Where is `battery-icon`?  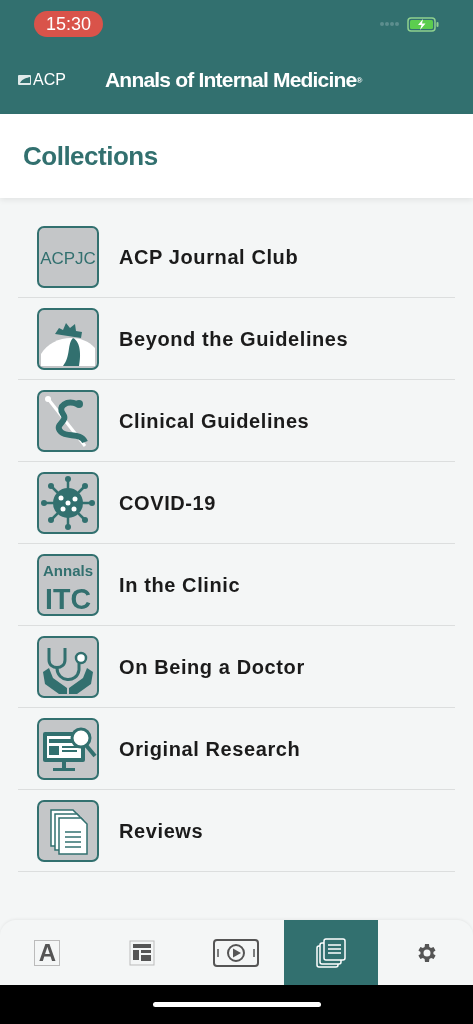 battery-icon is located at coordinates (423, 24).